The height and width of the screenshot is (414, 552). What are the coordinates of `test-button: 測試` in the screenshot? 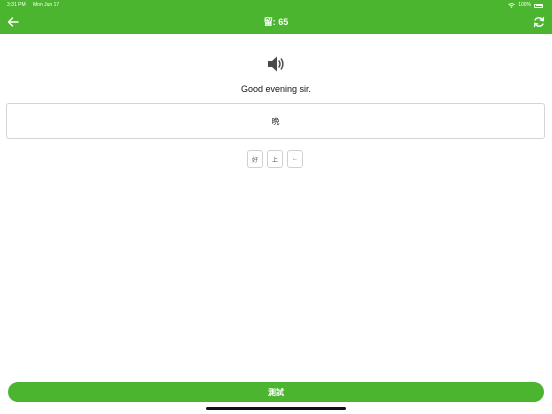 It's located at (276, 392).